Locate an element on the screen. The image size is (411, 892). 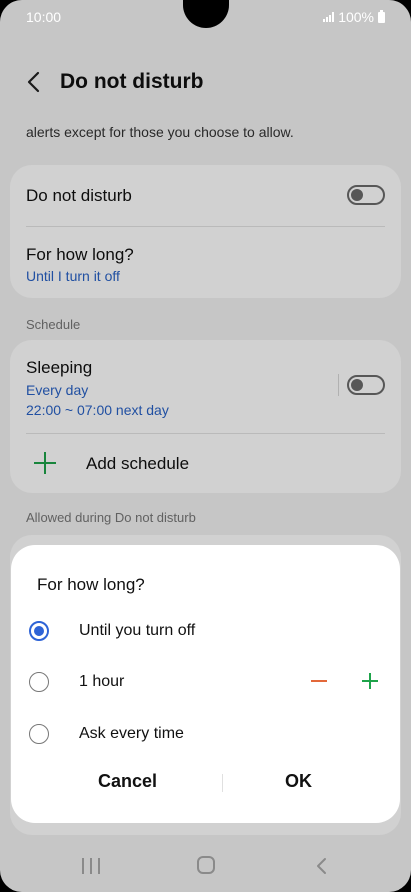
option-until-off: Until you turn off is located at coordinates (205, 631).